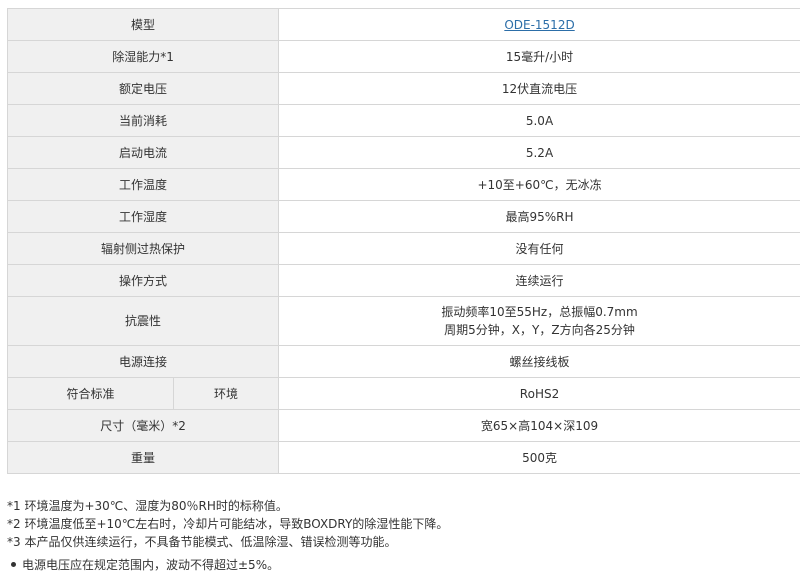 This screenshot has height=574, width=800. Describe the element at coordinates (151, 565) in the screenshot. I see `bullet-note-text: 电源电压应在规定范围内，波动不得超过±5%。` at that location.